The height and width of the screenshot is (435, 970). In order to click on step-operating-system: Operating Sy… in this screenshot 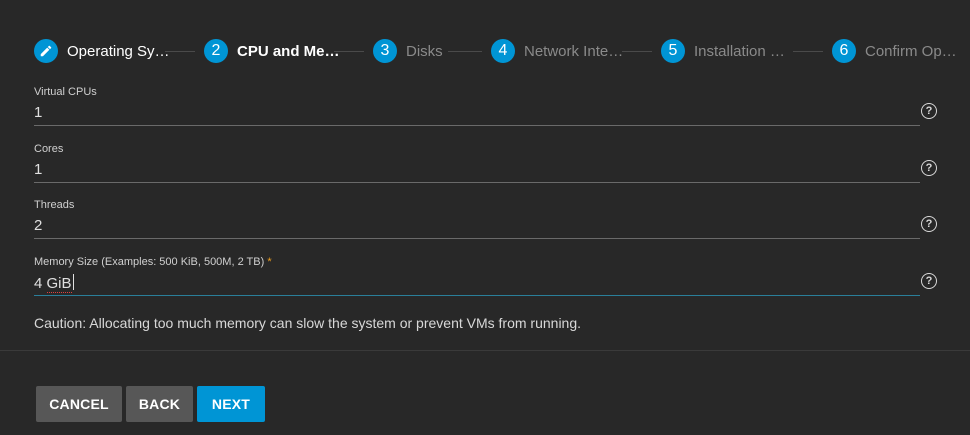, I will do `click(102, 51)`.